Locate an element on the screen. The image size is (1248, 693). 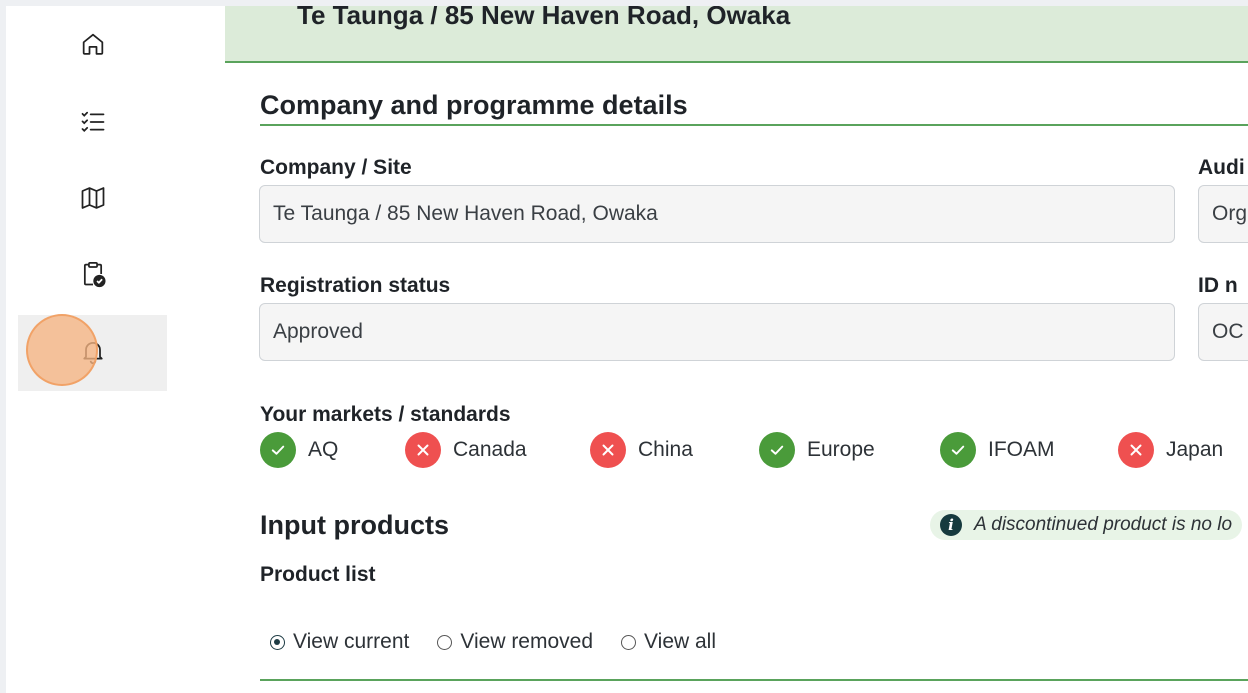
id-number-label: ID n is located at coordinates (1218, 285).